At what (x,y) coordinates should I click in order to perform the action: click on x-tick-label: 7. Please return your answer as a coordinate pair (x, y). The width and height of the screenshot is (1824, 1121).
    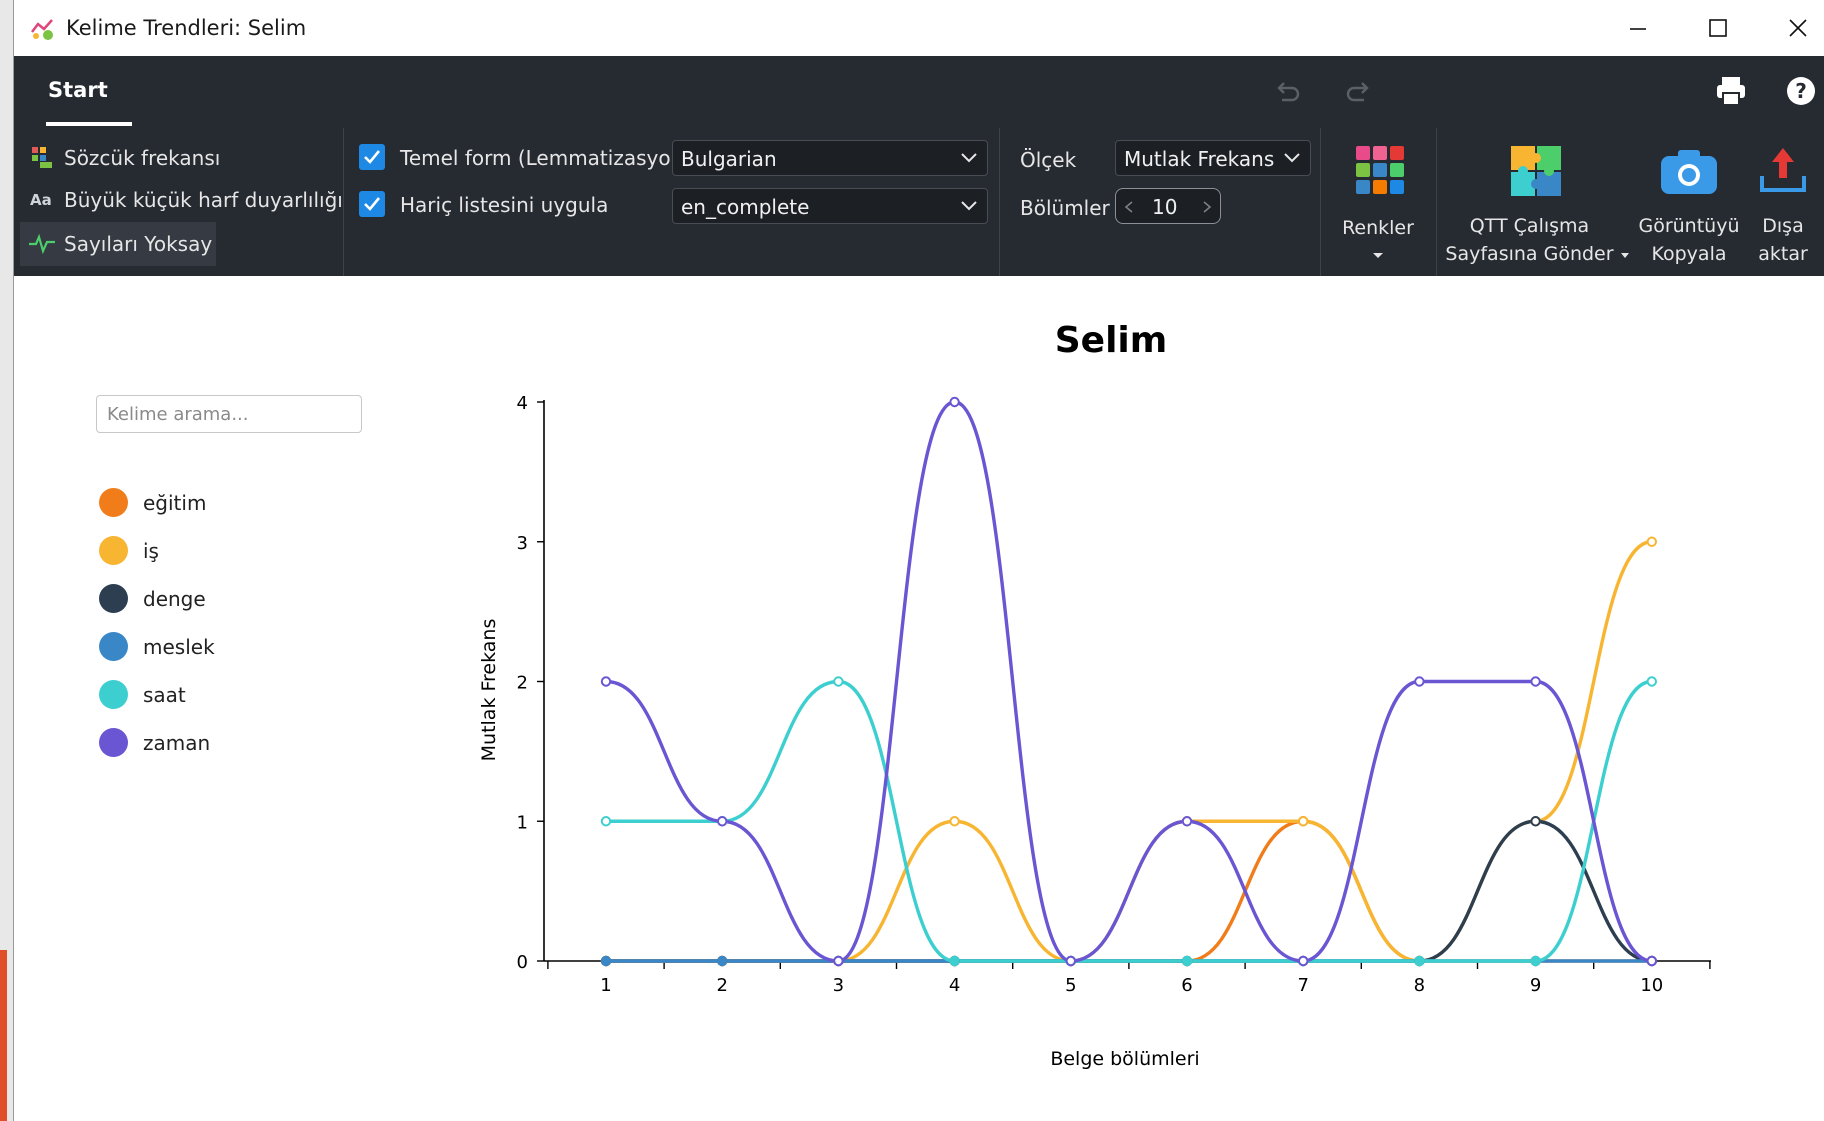
    Looking at the image, I should click on (1302, 985).